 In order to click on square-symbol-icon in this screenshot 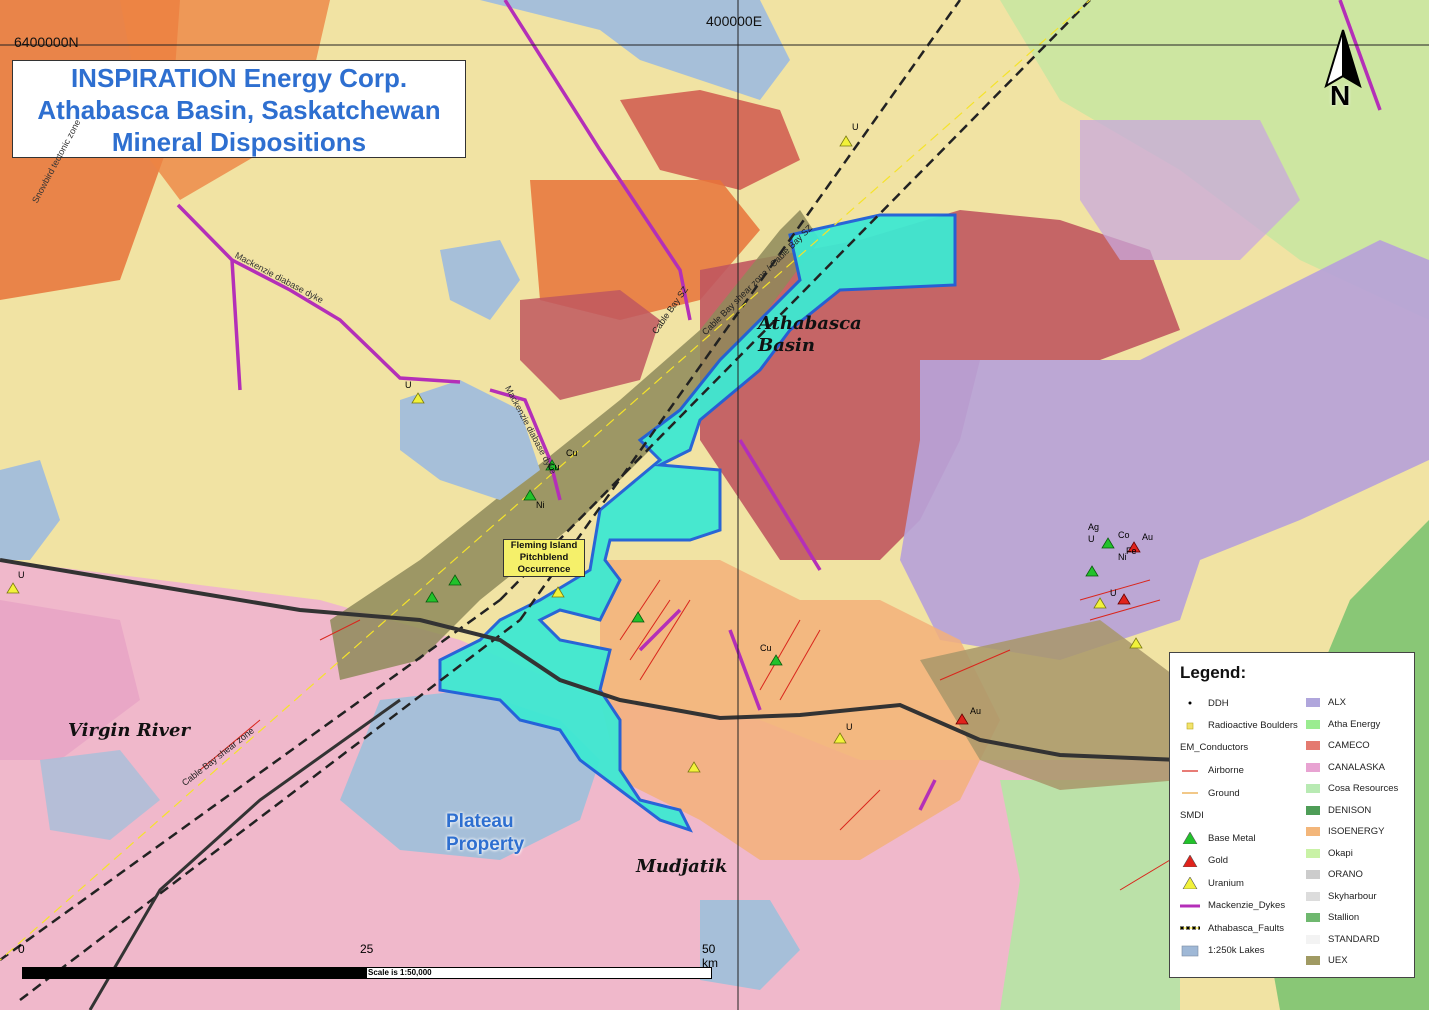, I will do `click(1190, 726)`.